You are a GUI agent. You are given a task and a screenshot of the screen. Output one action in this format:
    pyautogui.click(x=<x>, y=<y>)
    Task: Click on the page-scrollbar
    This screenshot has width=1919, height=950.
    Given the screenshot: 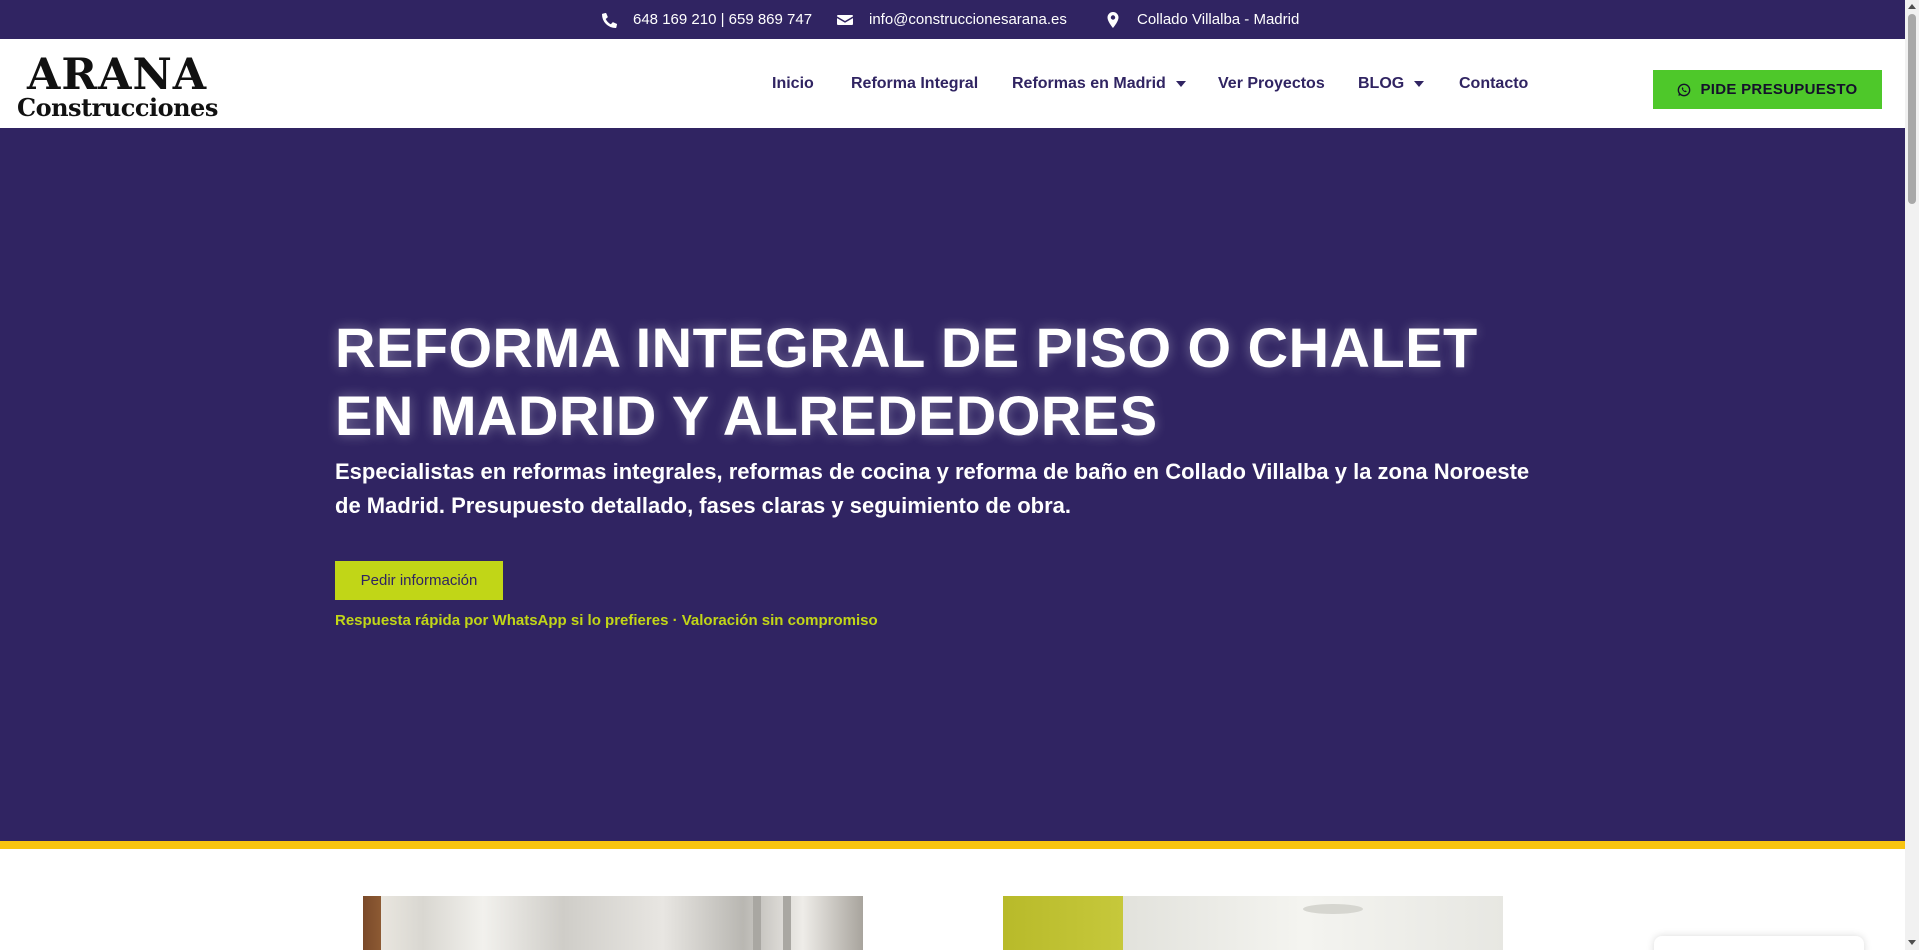 What is the action you would take?
    pyautogui.click(x=1912, y=475)
    